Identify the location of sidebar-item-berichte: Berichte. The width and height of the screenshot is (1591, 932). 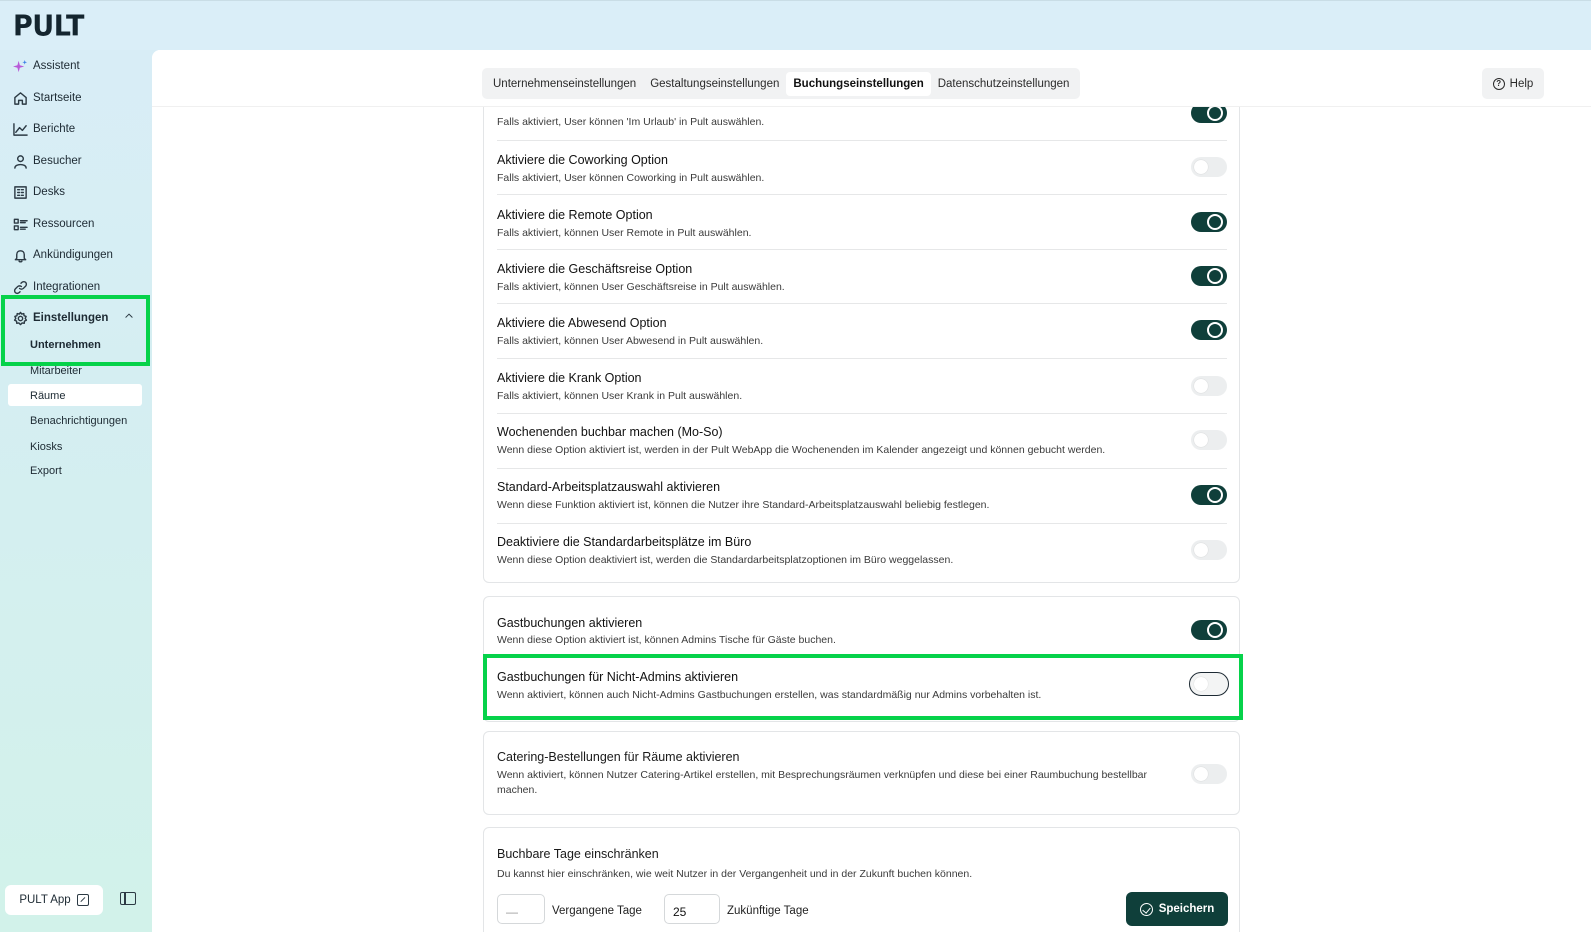
(43, 129).